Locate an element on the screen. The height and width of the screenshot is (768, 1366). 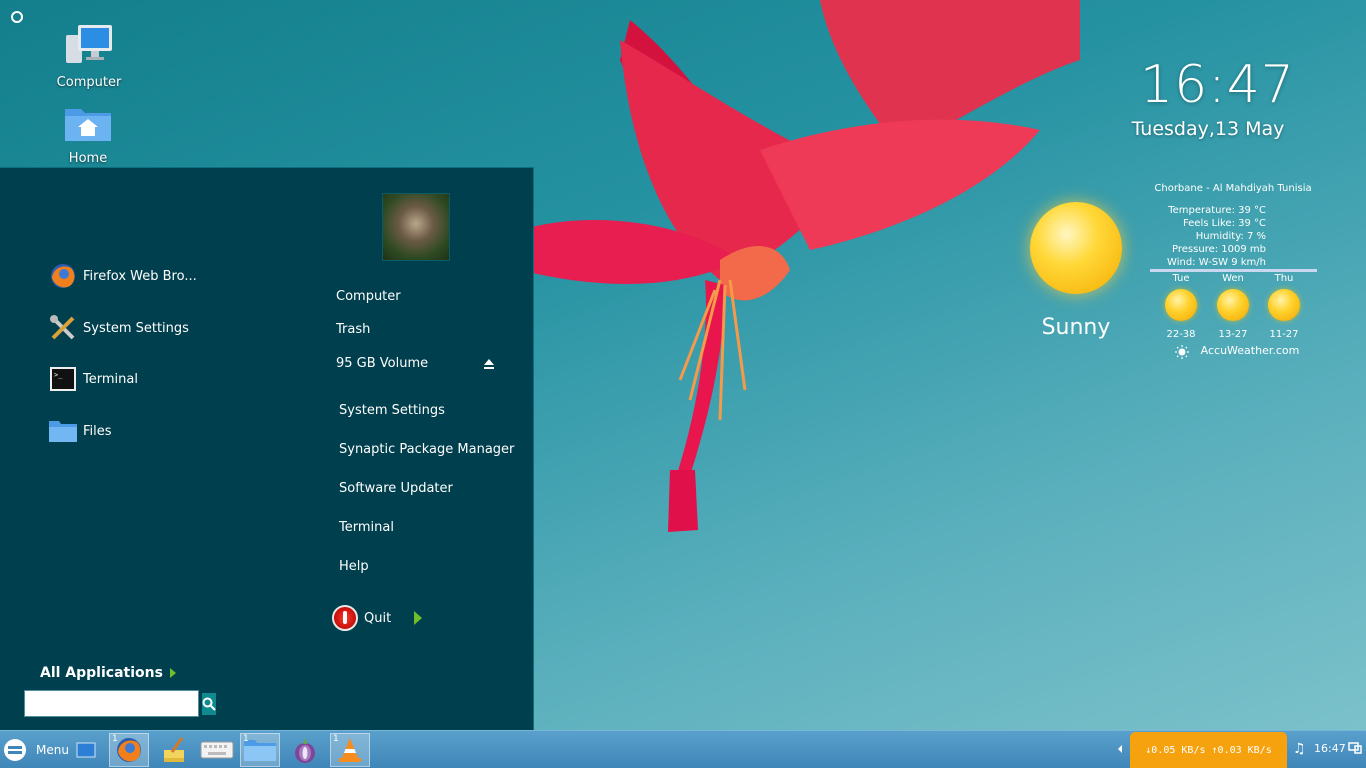
favorite-label: System Settings is located at coordinates (136, 328).